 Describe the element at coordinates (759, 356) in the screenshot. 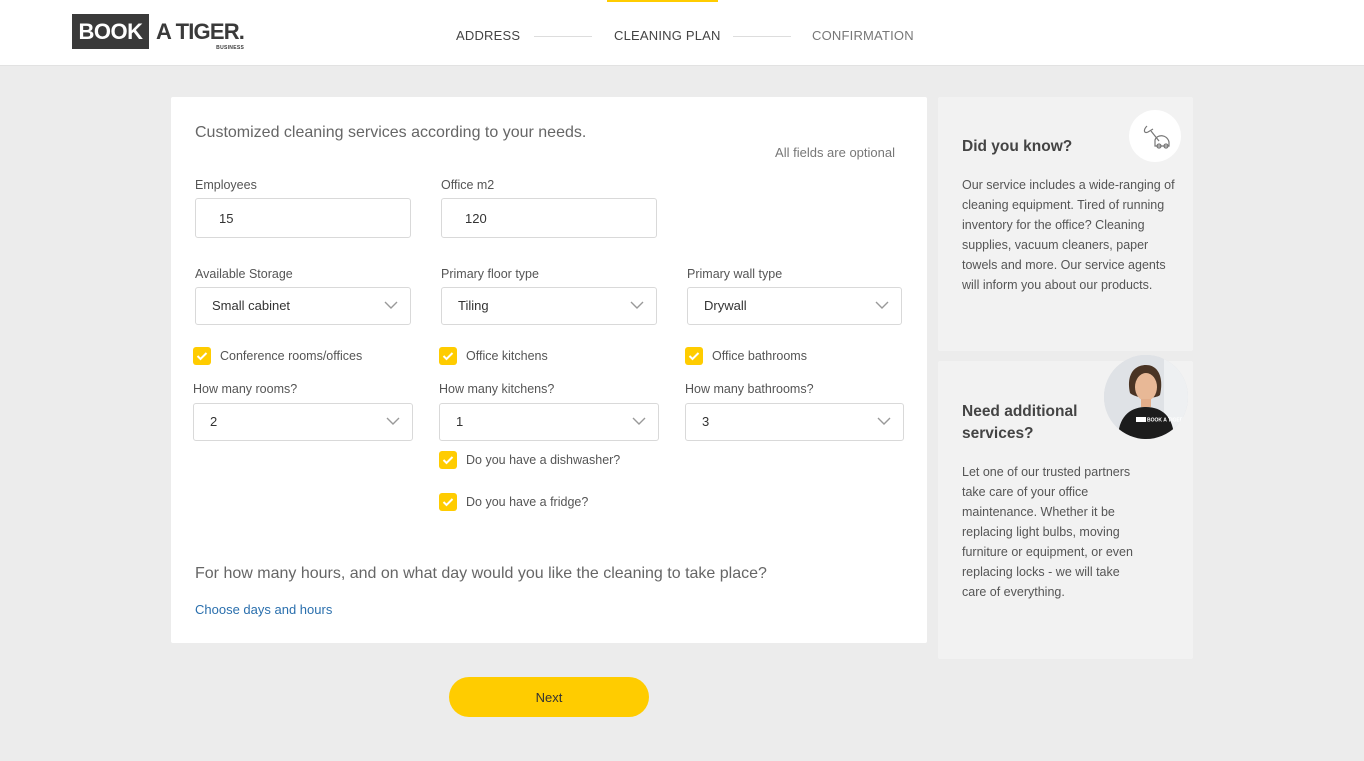

I see `bathrooms-checkbox-label: Office bathrooms` at that location.